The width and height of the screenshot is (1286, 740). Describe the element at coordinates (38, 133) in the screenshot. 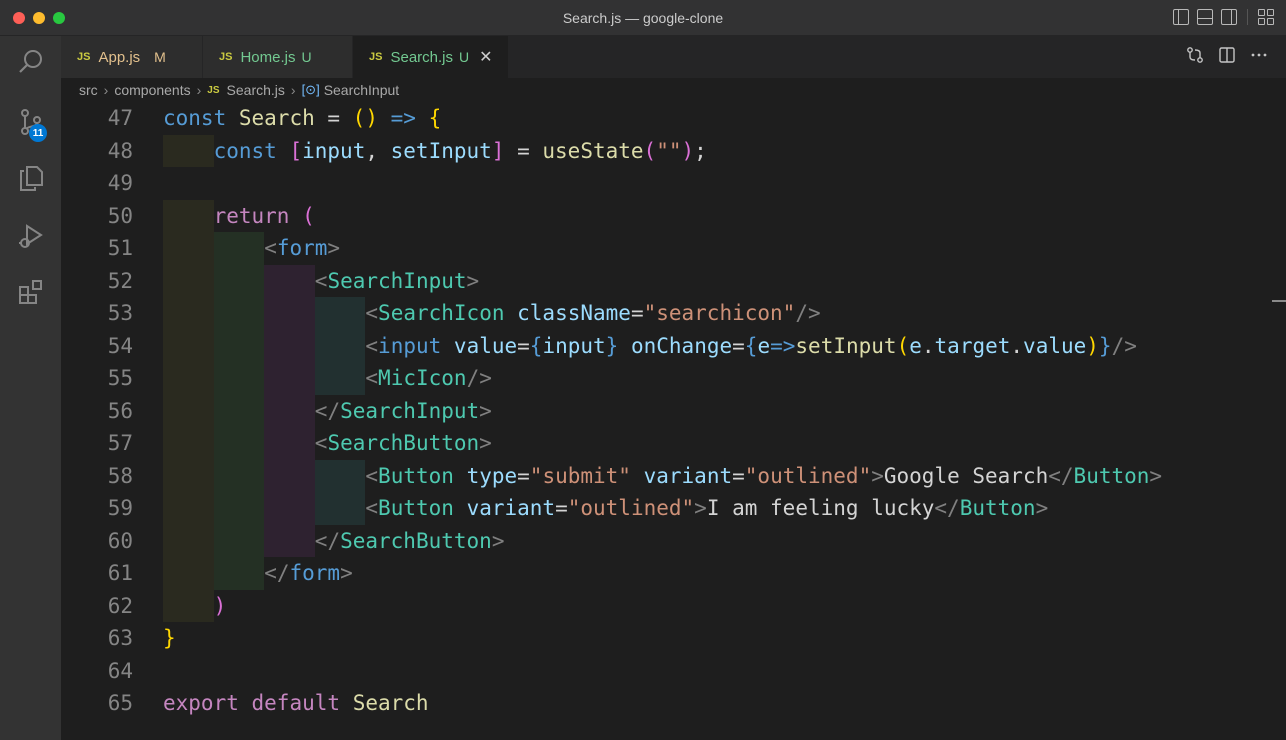

I see `source-control-badge: 11` at that location.